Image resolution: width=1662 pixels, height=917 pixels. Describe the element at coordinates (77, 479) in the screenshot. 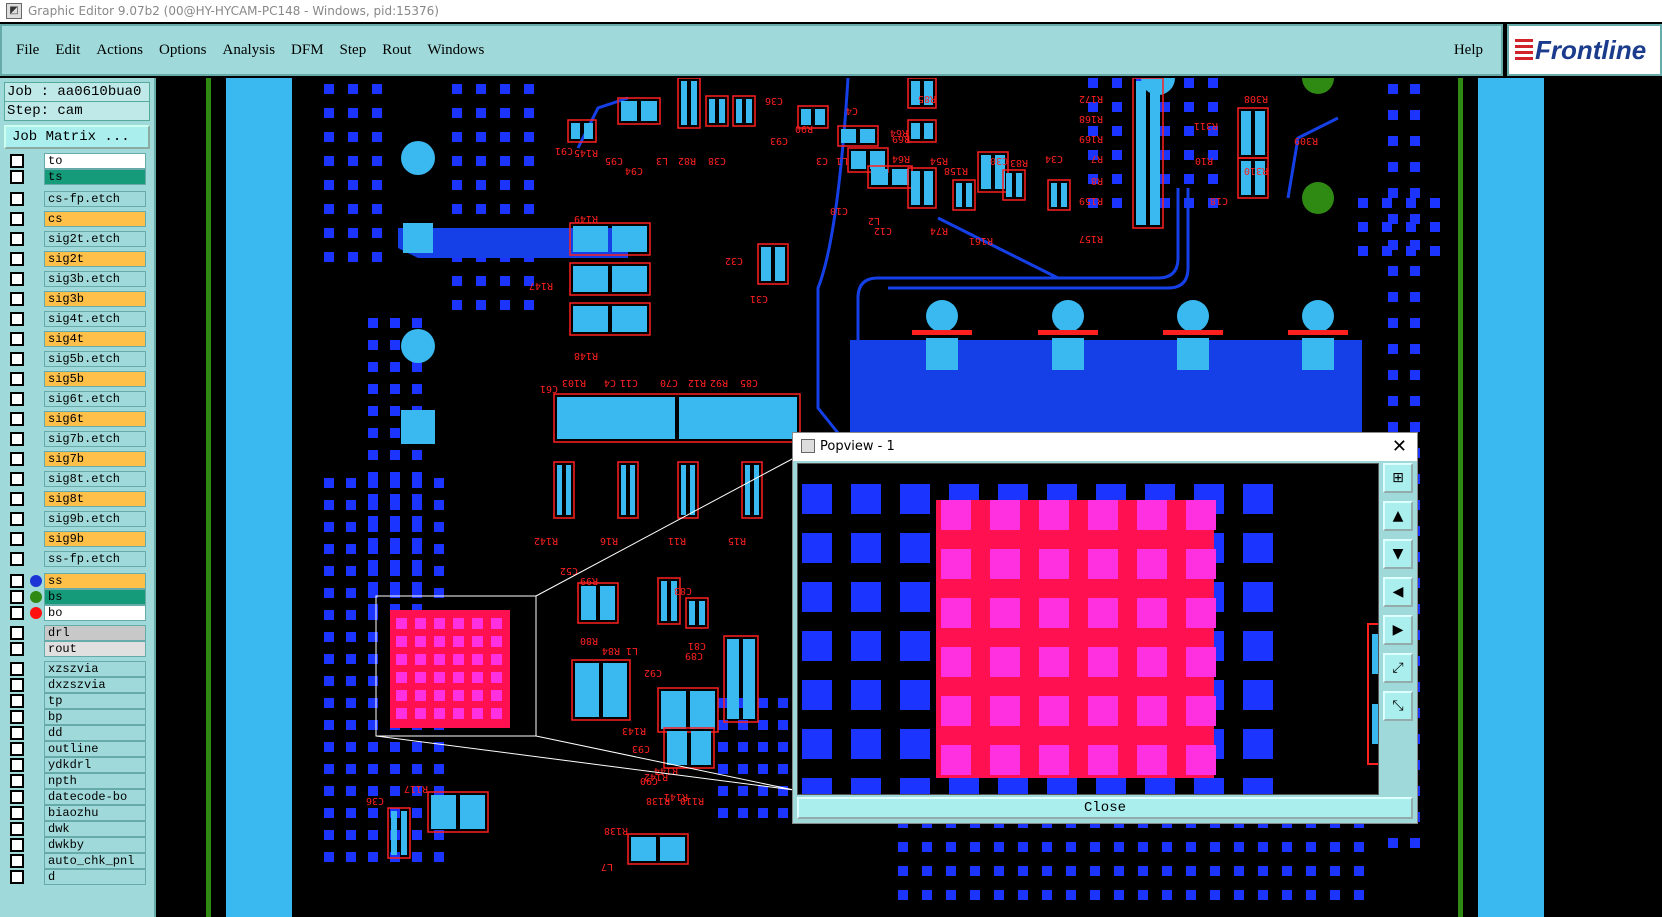

I see `layer-row: sig8t.etch` at that location.